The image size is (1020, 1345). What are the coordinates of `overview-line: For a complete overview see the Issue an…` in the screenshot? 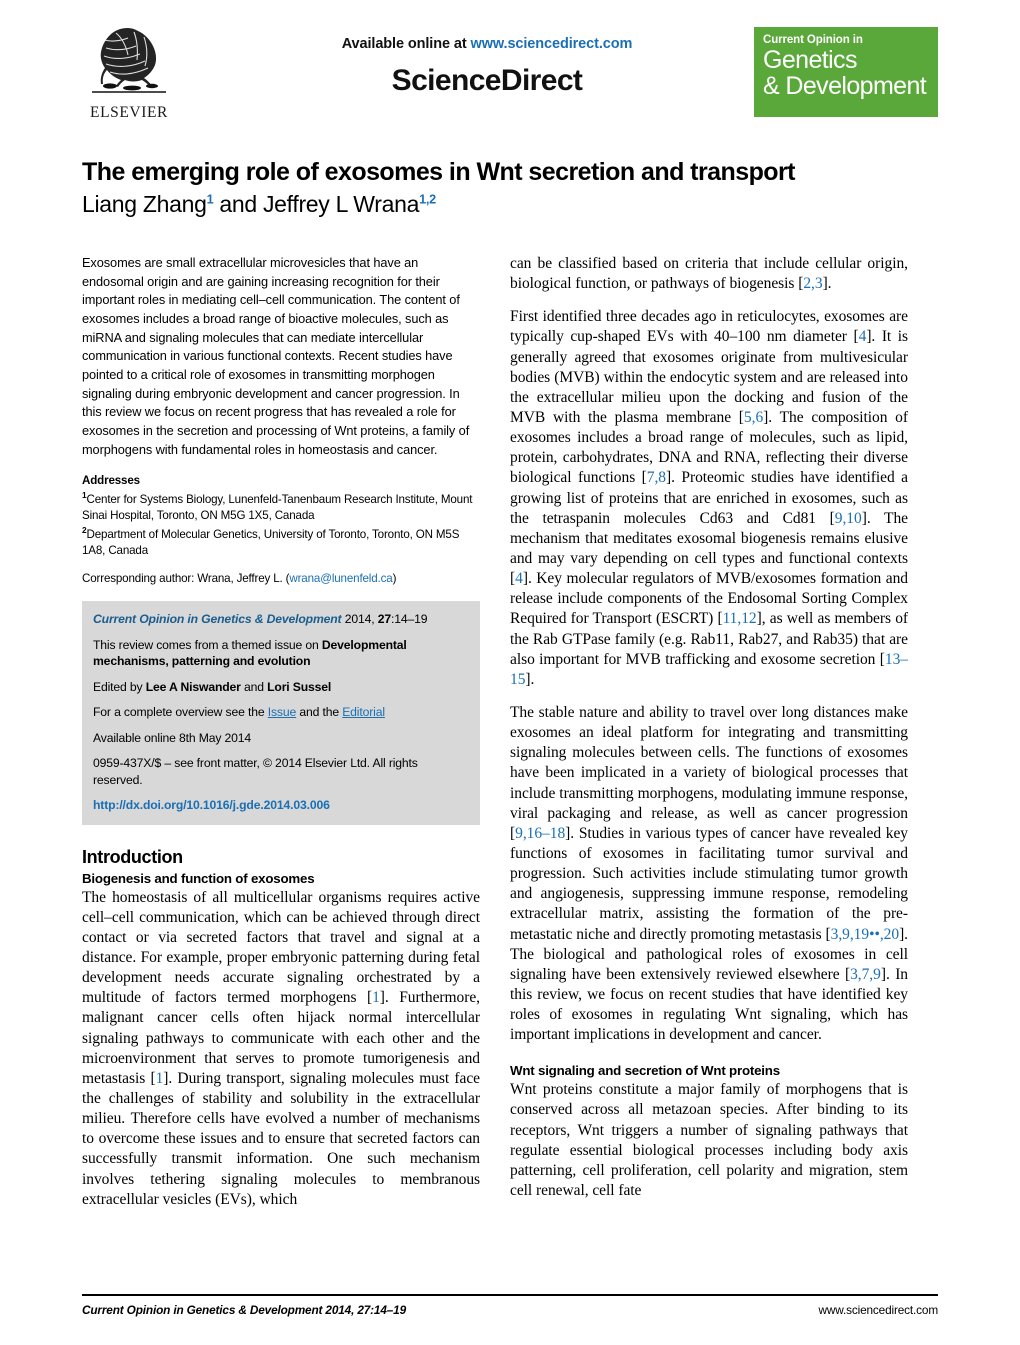 It's located at (281, 712).